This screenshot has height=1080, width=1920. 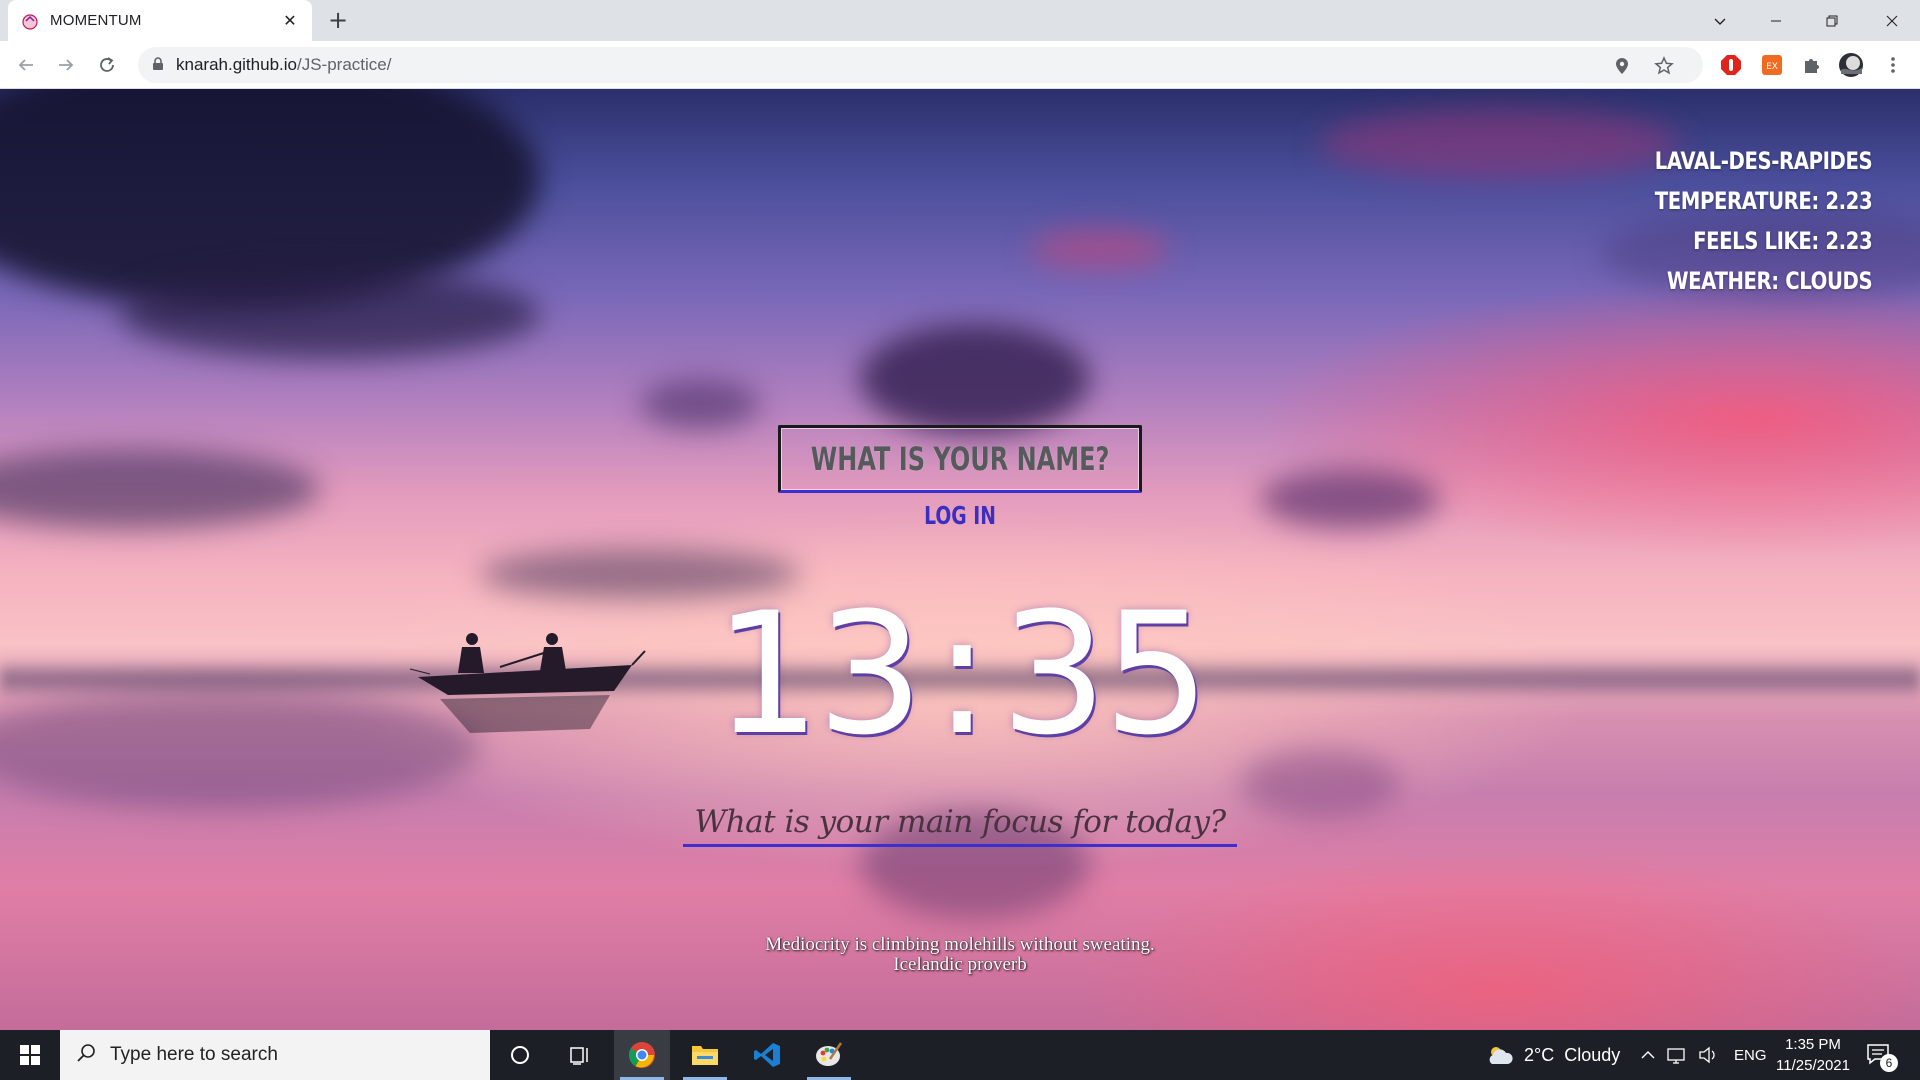 I want to click on network-icon, so click(x=1677, y=1055).